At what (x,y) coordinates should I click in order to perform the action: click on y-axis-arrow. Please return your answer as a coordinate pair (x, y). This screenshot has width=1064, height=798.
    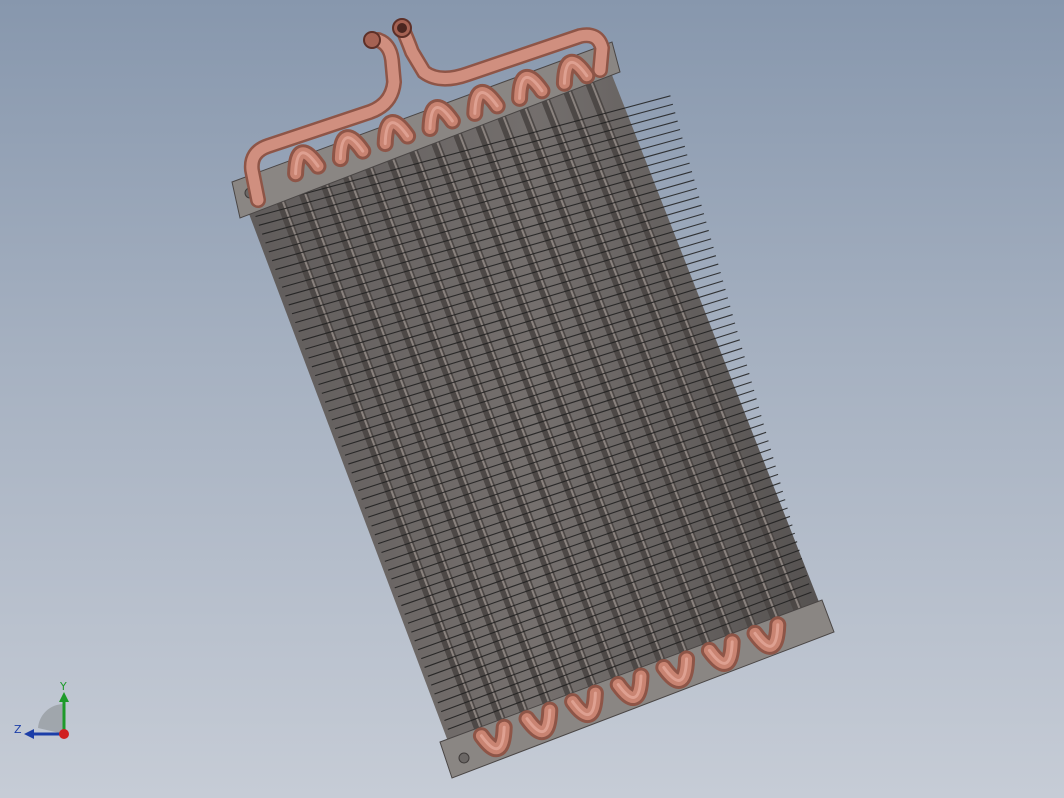
    Looking at the image, I should click on (64, 697).